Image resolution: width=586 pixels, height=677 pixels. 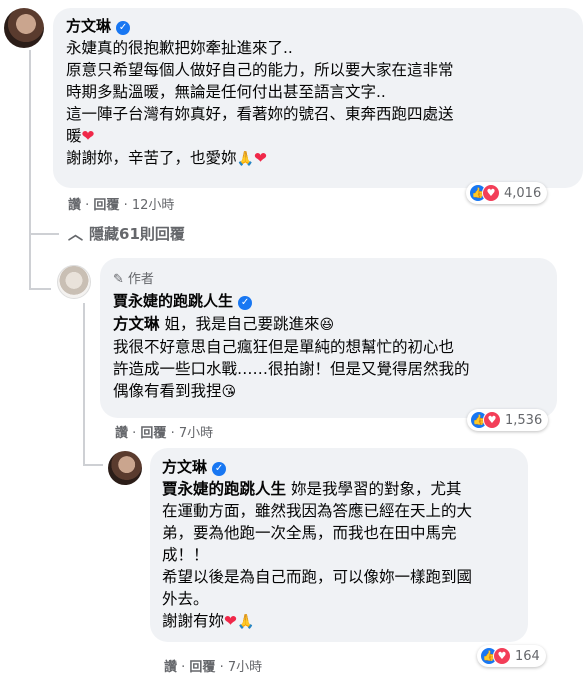 I want to click on comment-line: 在運動方面，雖然我因為答應已經在天上的大, so click(x=317, y=511).